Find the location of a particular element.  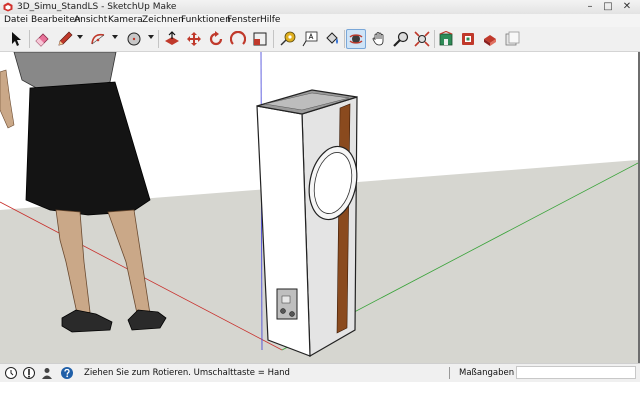

rotate-icon is located at coordinates (216, 38).